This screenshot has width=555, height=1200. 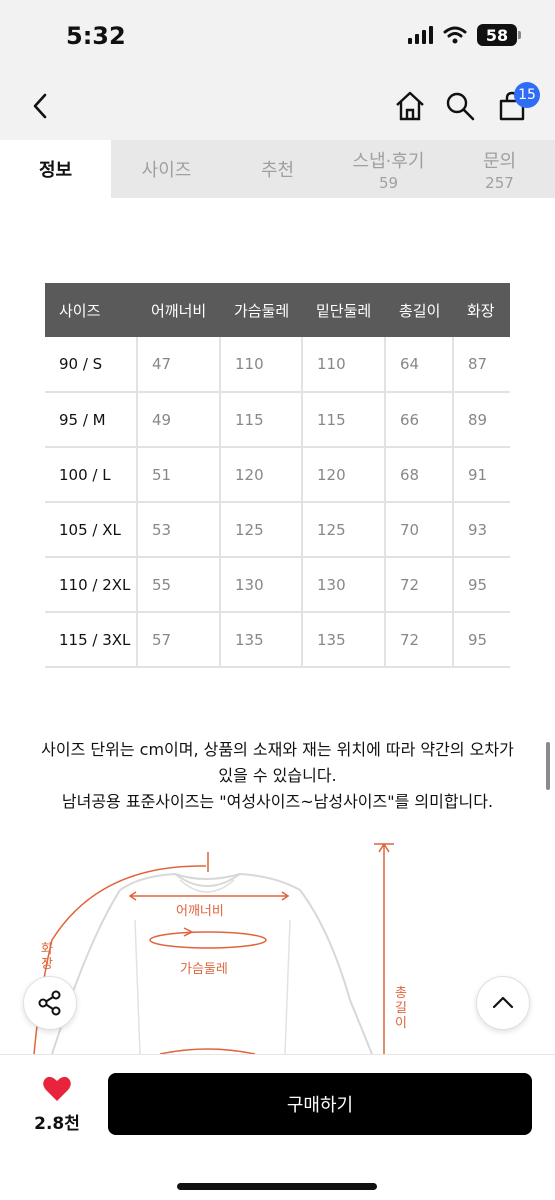 What do you see at coordinates (277, 749) in the screenshot?
I see `note-line: 사이즈 단위는 cm이며, 상품의 소재와 재는 위치에 따라 약간의 오차가` at bounding box center [277, 749].